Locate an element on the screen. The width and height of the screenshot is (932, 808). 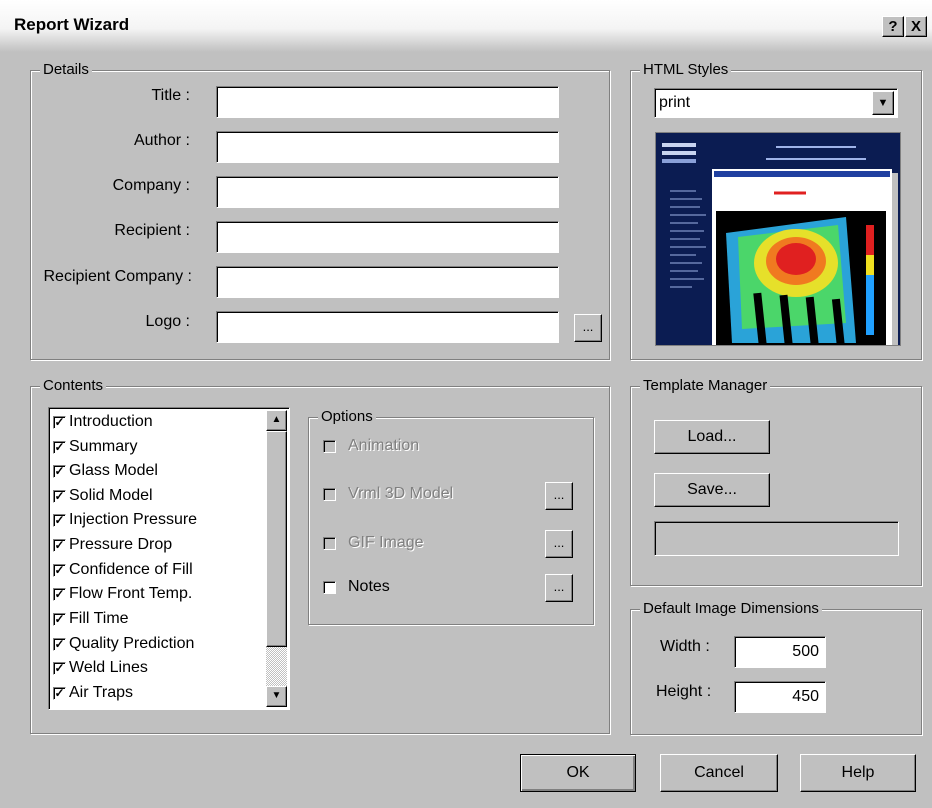
report-preview-thumbnail is located at coordinates (778, 239).